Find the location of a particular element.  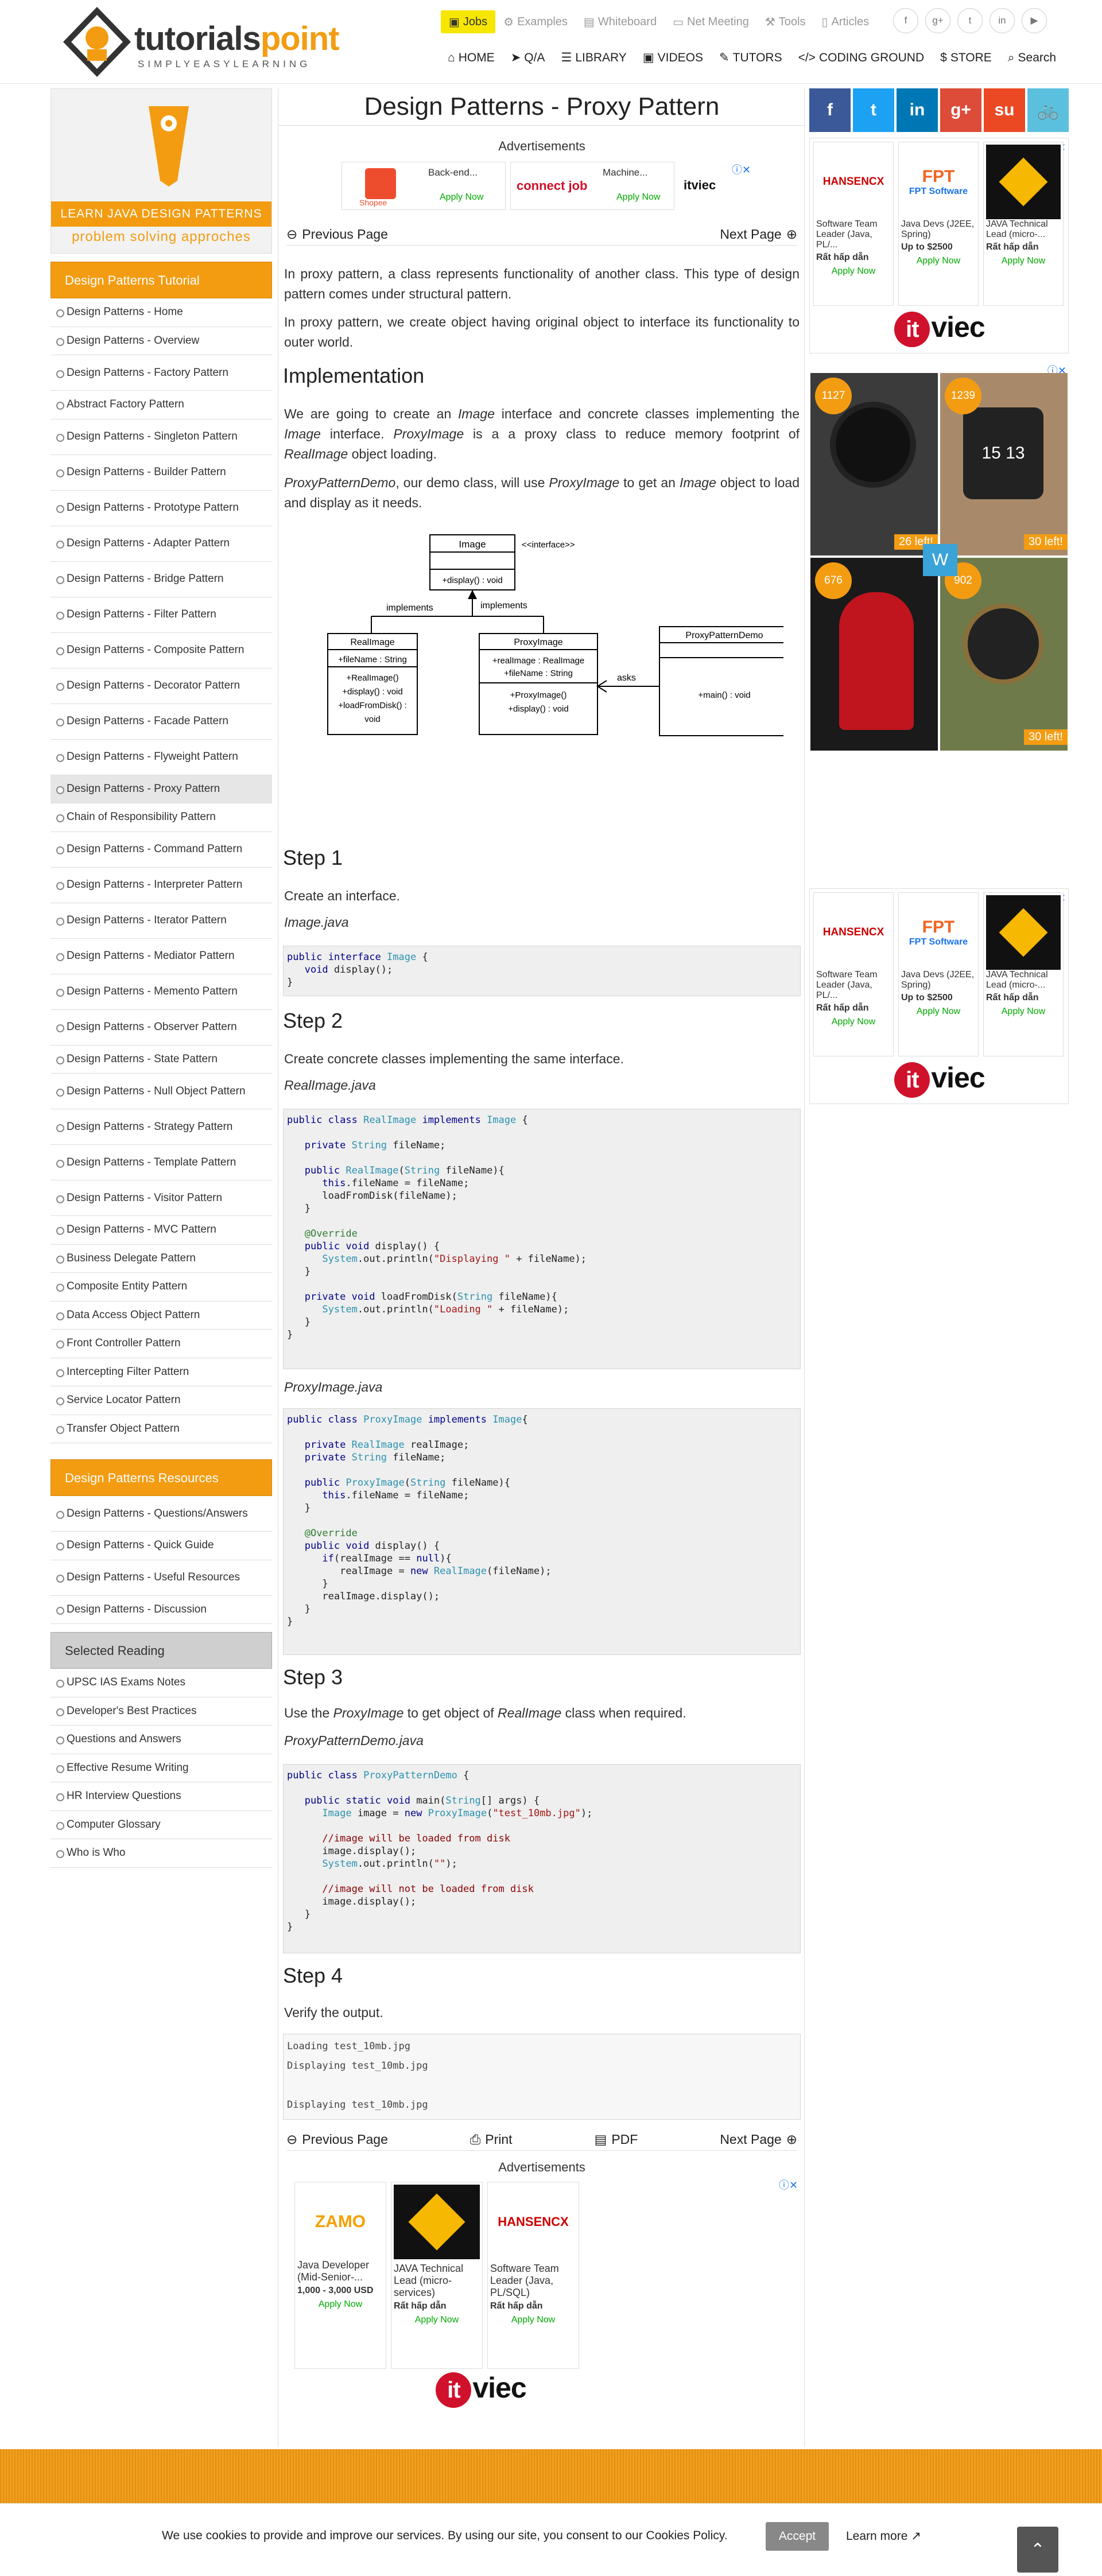

sidebar-item: Front Controller Pattern is located at coordinates (161, 1344).